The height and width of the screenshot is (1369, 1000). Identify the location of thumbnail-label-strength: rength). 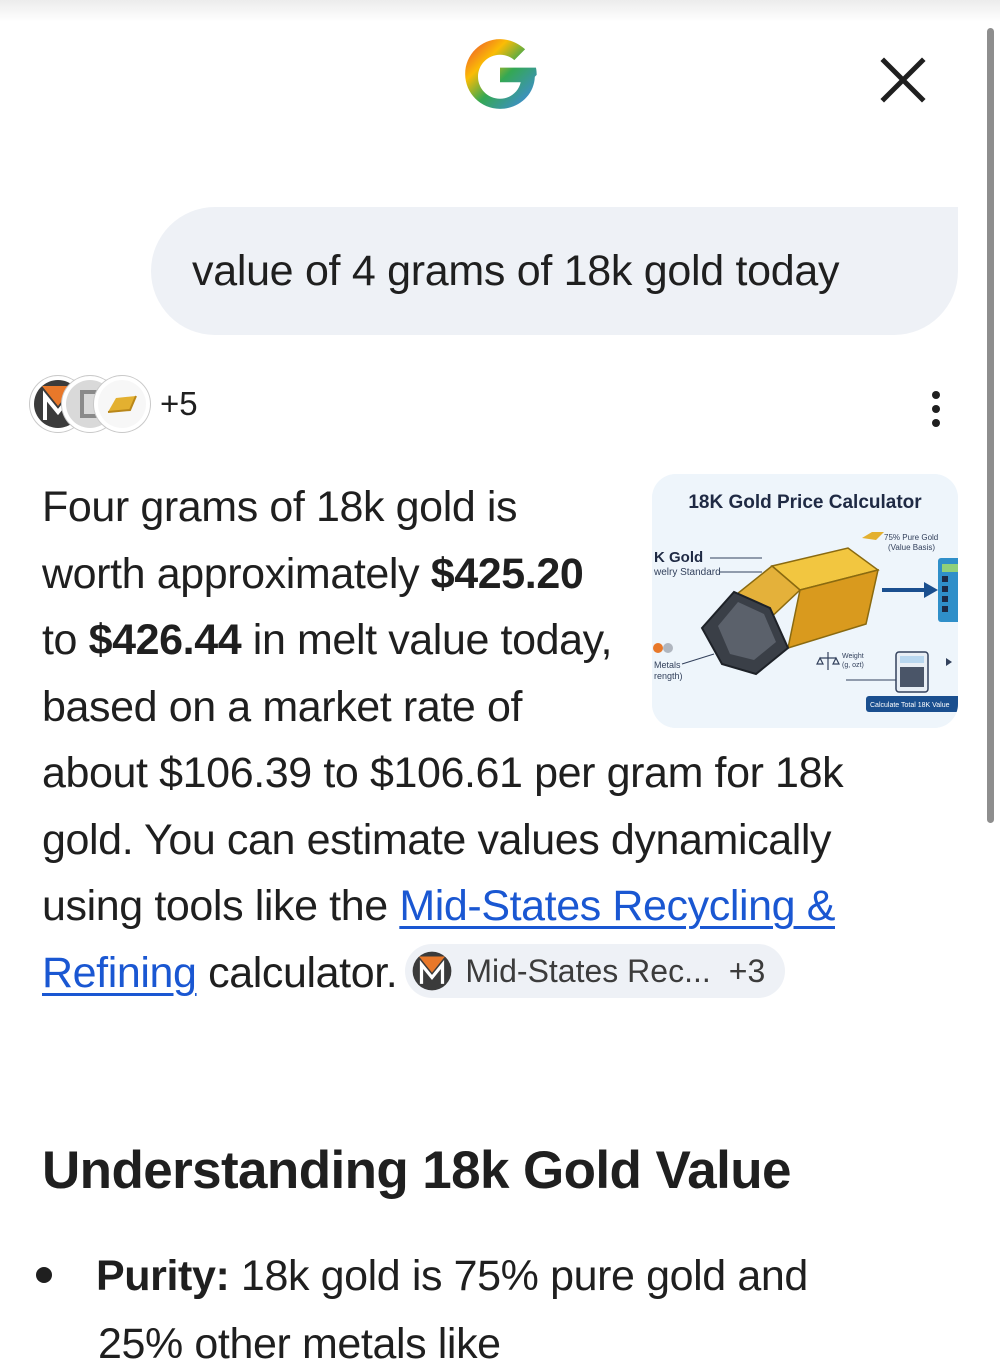
(668, 676).